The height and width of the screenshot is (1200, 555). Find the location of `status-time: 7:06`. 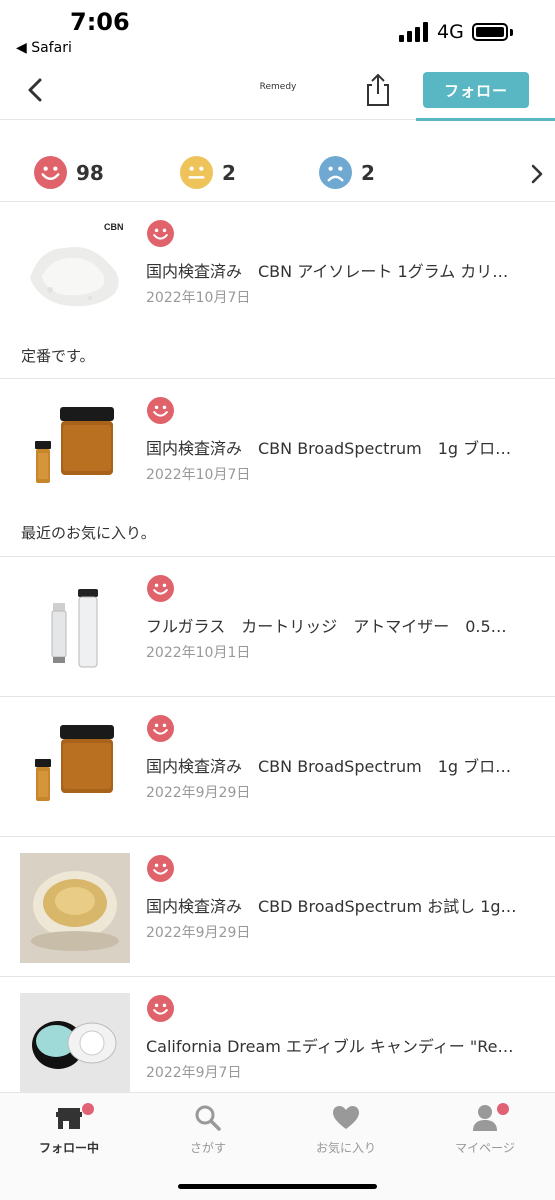

status-time: 7:06 is located at coordinates (100, 22).